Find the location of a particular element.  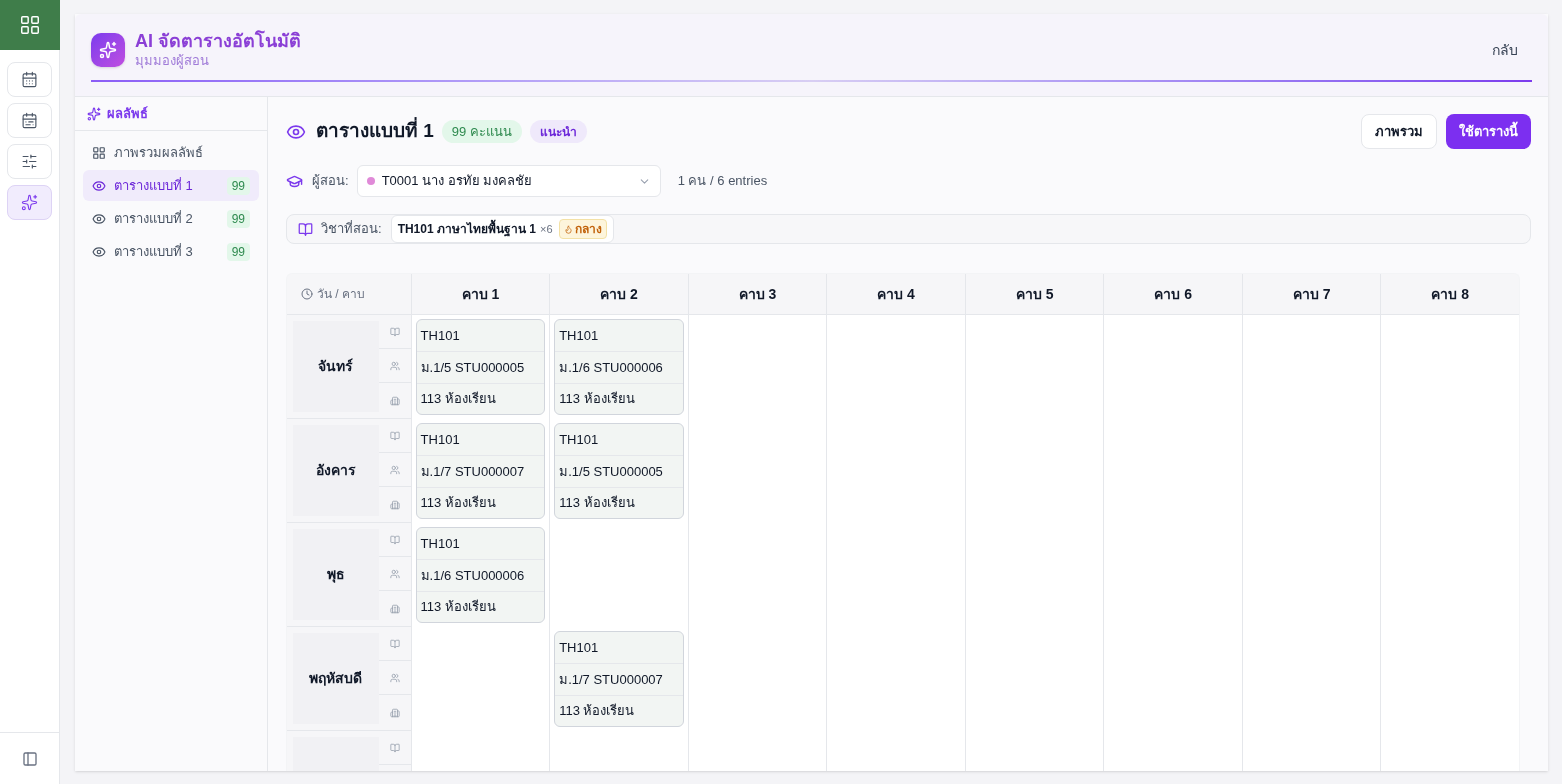

corner-label: วัน / คาบ is located at coordinates (341, 294).